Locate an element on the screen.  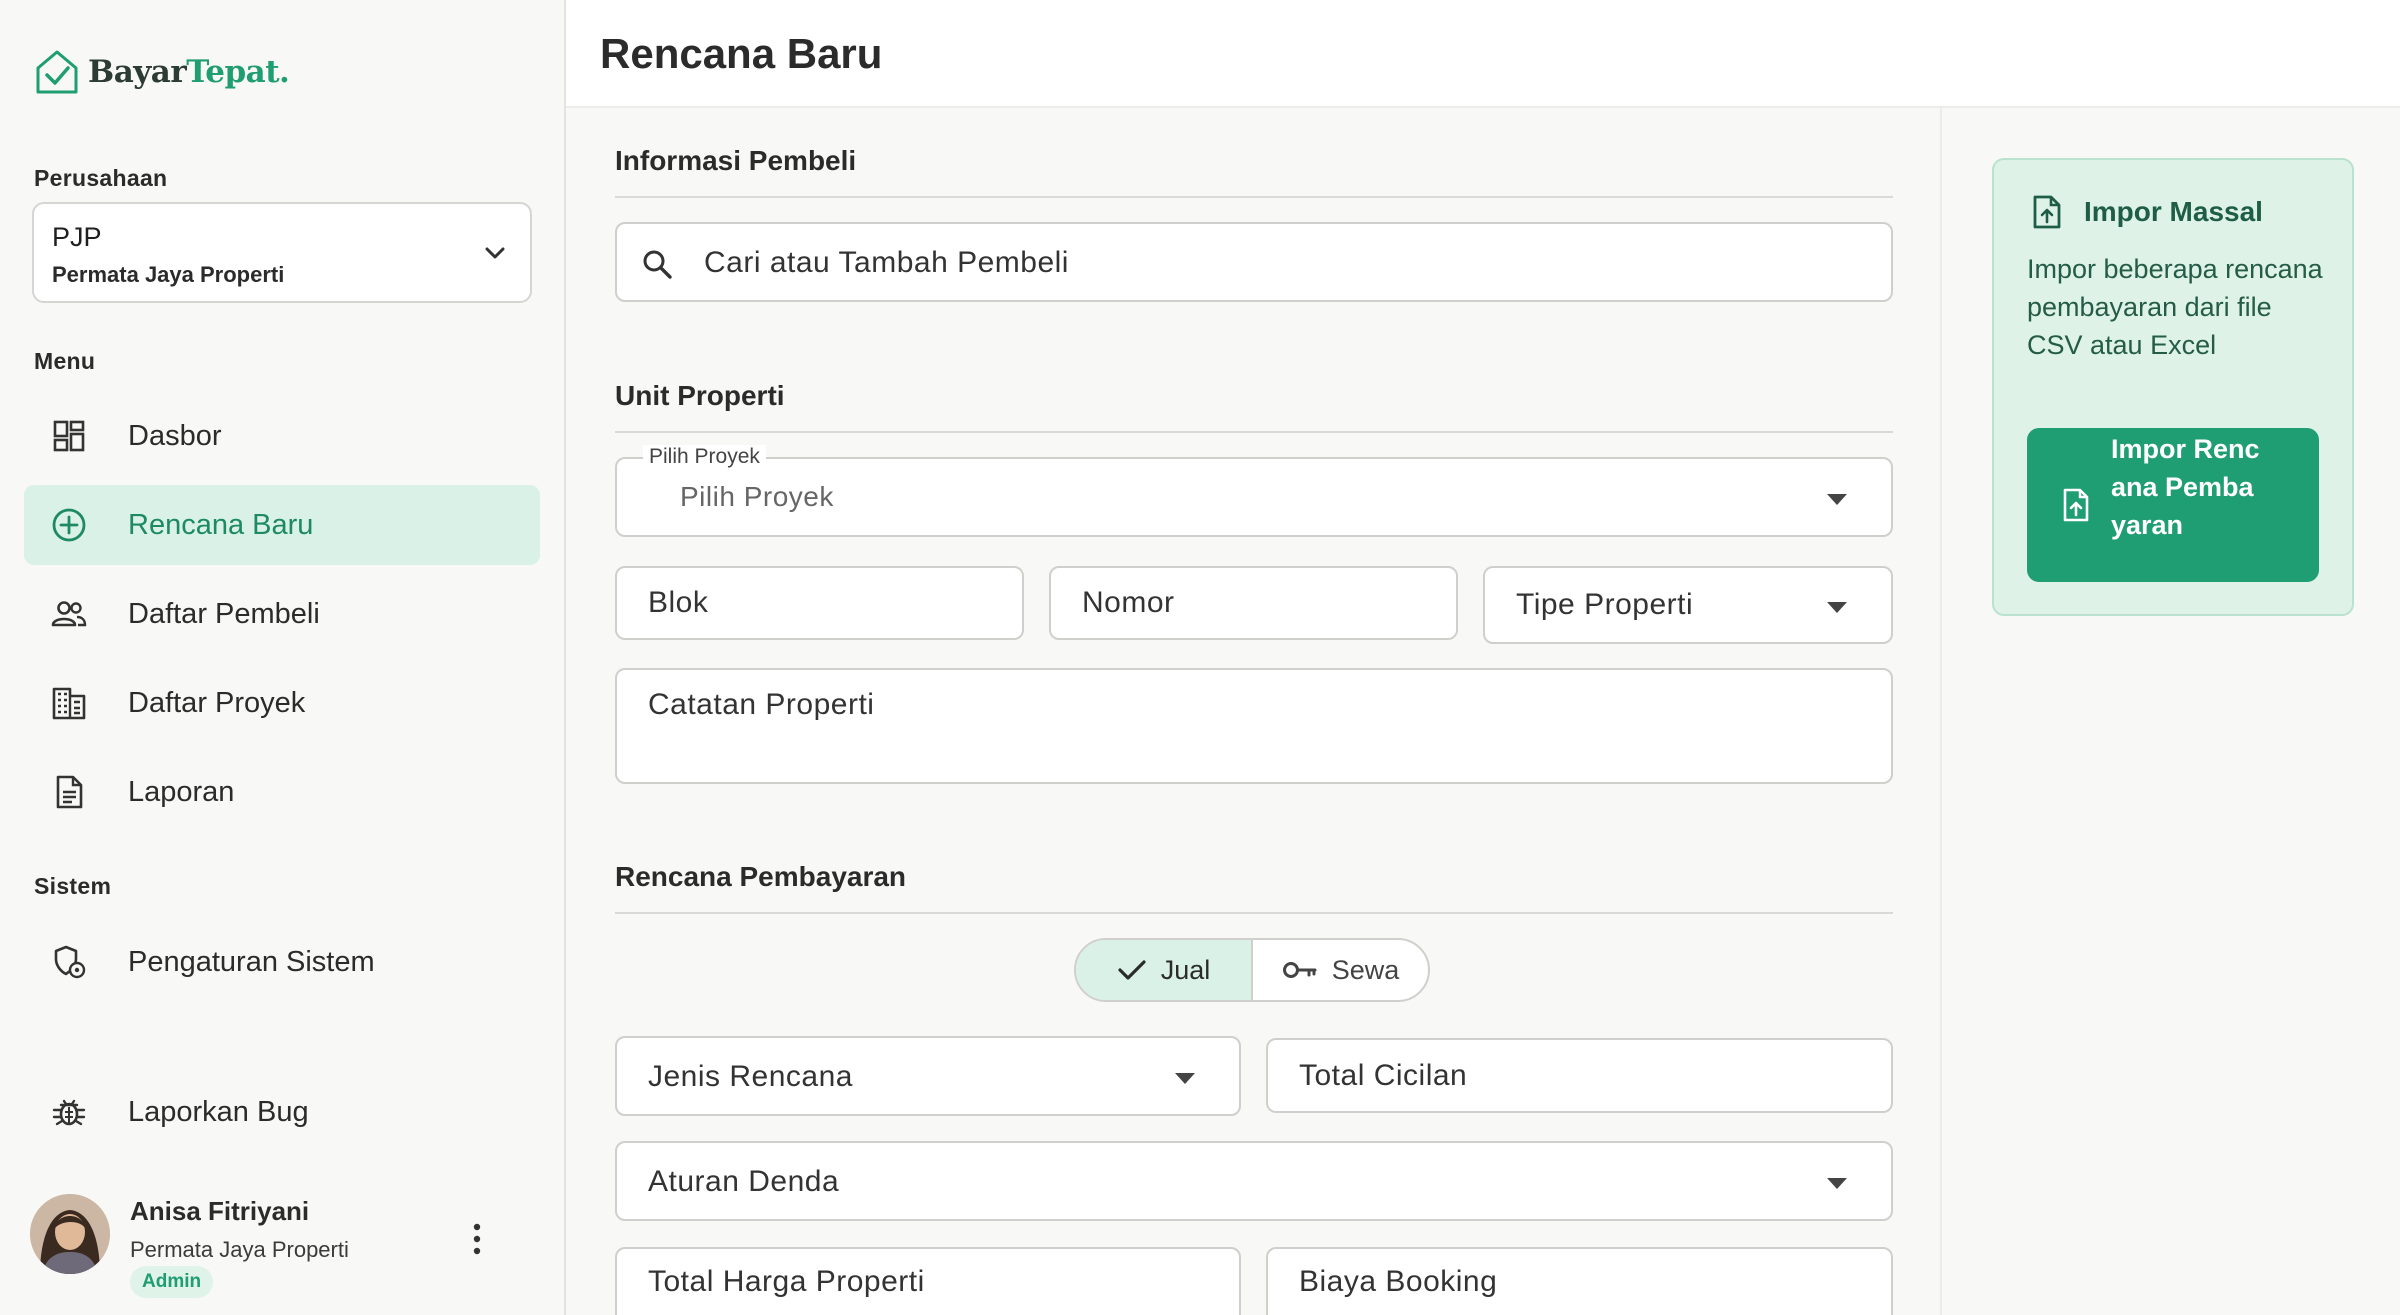
page-header: Rencana Baru is located at coordinates (1483, 54).